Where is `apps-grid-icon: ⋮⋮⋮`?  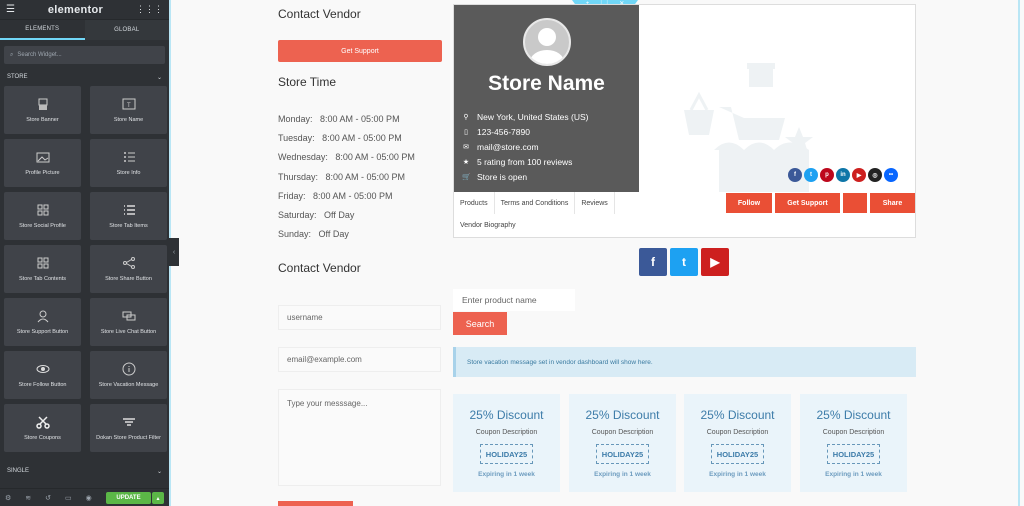
apps-grid-icon: ⋮⋮⋮ is located at coordinates (149, 9).